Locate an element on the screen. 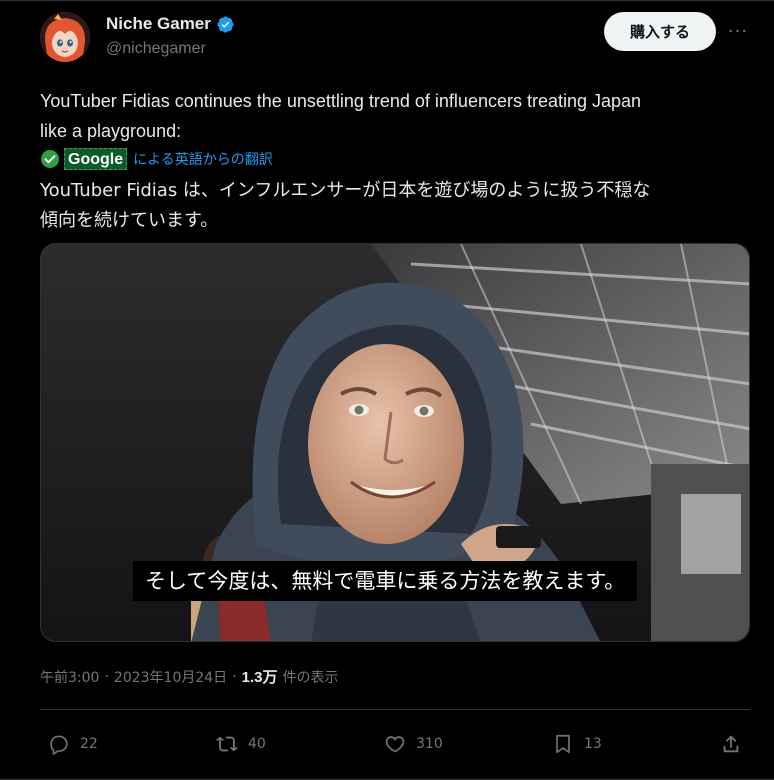 The image size is (774, 780). avatar is located at coordinates (65, 37).